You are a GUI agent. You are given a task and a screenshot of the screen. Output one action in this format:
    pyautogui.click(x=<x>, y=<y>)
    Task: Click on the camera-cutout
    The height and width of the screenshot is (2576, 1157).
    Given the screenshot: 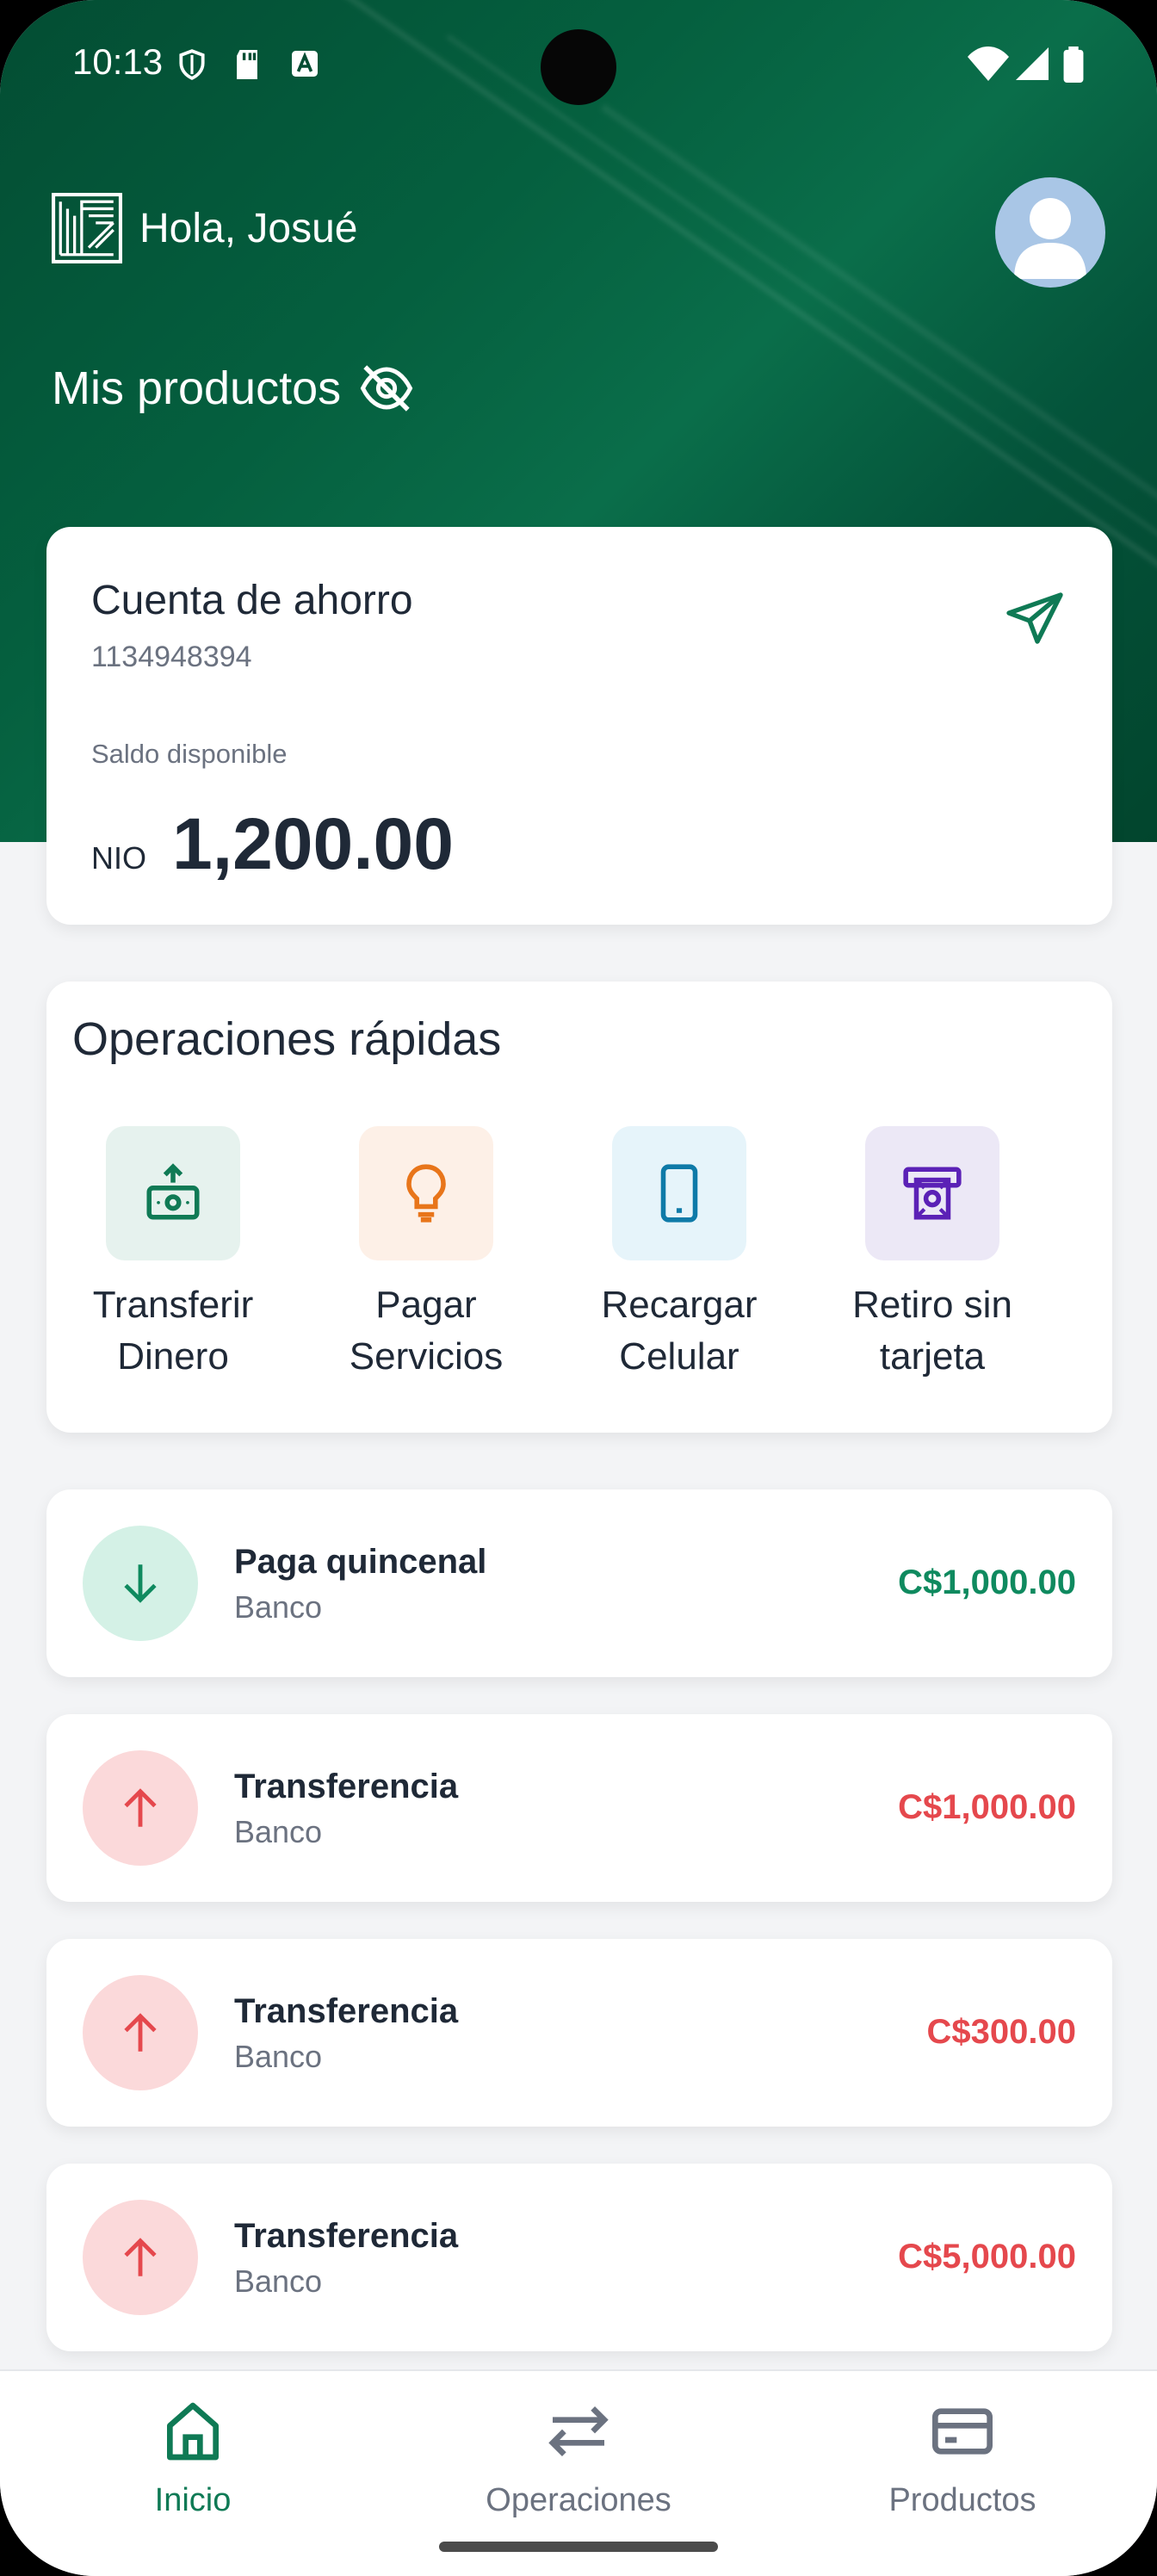 What is the action you would take?
    pyautogui.click(x=579, y=67)
    